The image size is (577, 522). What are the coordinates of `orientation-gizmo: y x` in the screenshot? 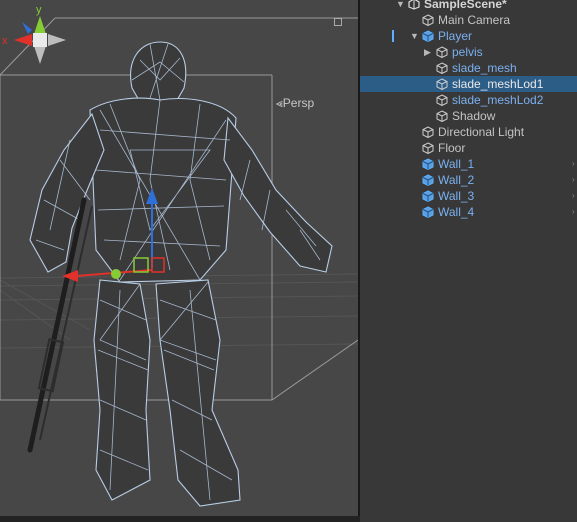 It's located at (40, 40).